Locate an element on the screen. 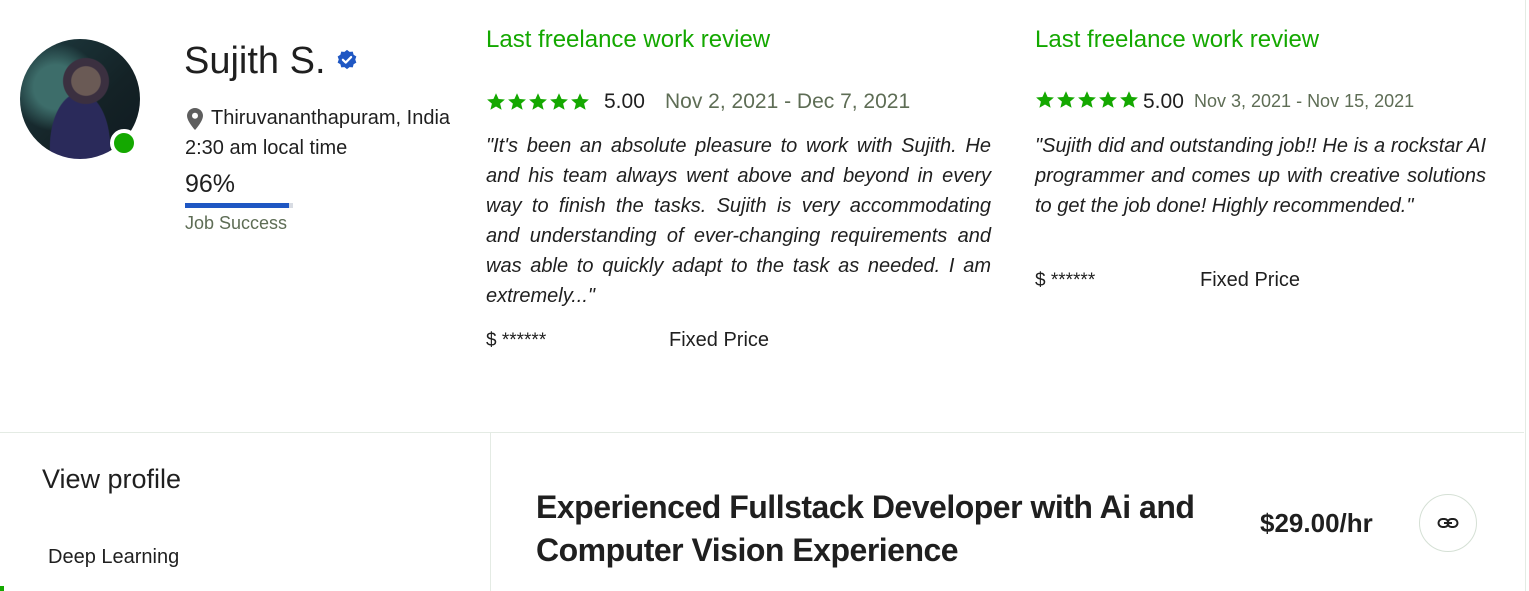 The width and height of the screenshot is (1529, 591). online-status-icon is located at coordinates (124, 143).